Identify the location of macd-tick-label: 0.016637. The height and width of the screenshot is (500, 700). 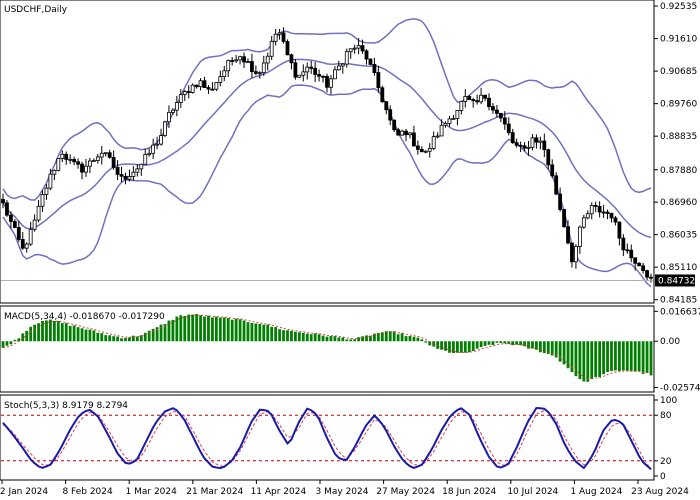
(680, 312).